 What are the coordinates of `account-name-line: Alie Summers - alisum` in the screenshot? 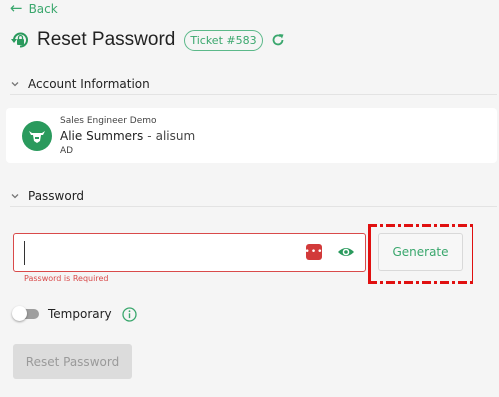 It's located at (127, 136).